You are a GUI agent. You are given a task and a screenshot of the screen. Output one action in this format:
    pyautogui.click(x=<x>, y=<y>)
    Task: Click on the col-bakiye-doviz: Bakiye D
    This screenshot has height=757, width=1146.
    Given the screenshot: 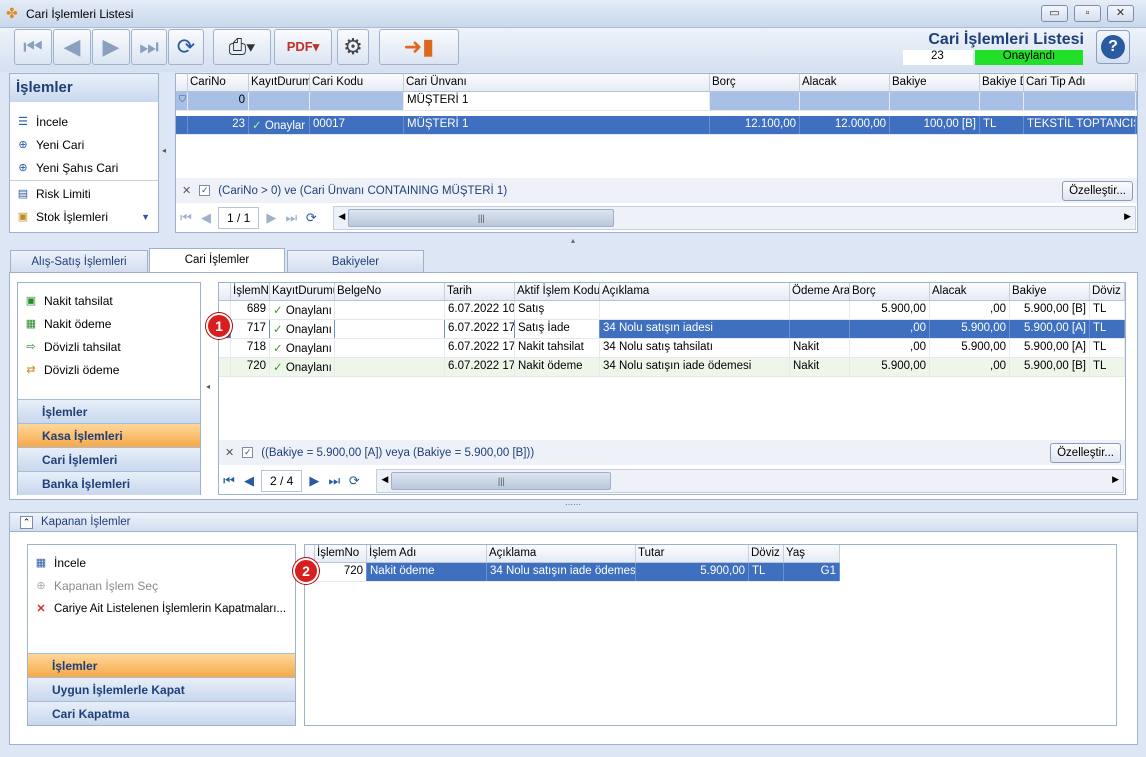 What is the action you would take?
    pyautogui.click(x=1002, y=82)
    